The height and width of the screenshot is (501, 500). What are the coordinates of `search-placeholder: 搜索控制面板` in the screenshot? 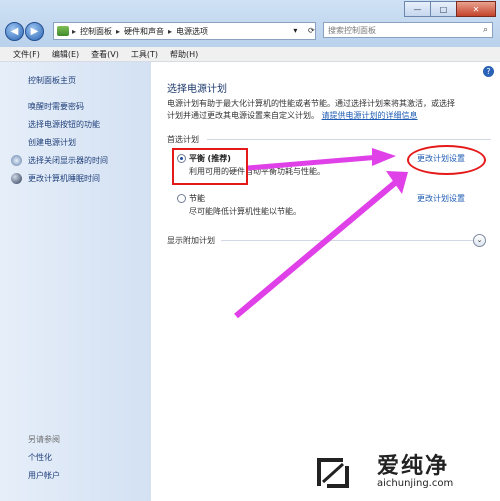 It's located at (352, 30).